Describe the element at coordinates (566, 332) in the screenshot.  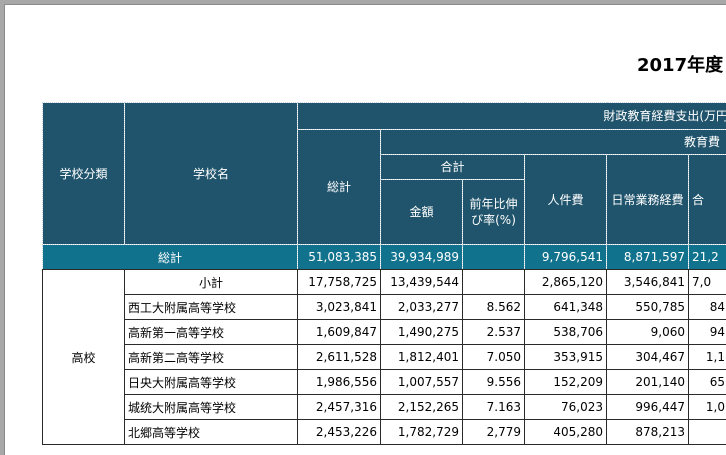
I see `row-personnel: 538,706` at that location.